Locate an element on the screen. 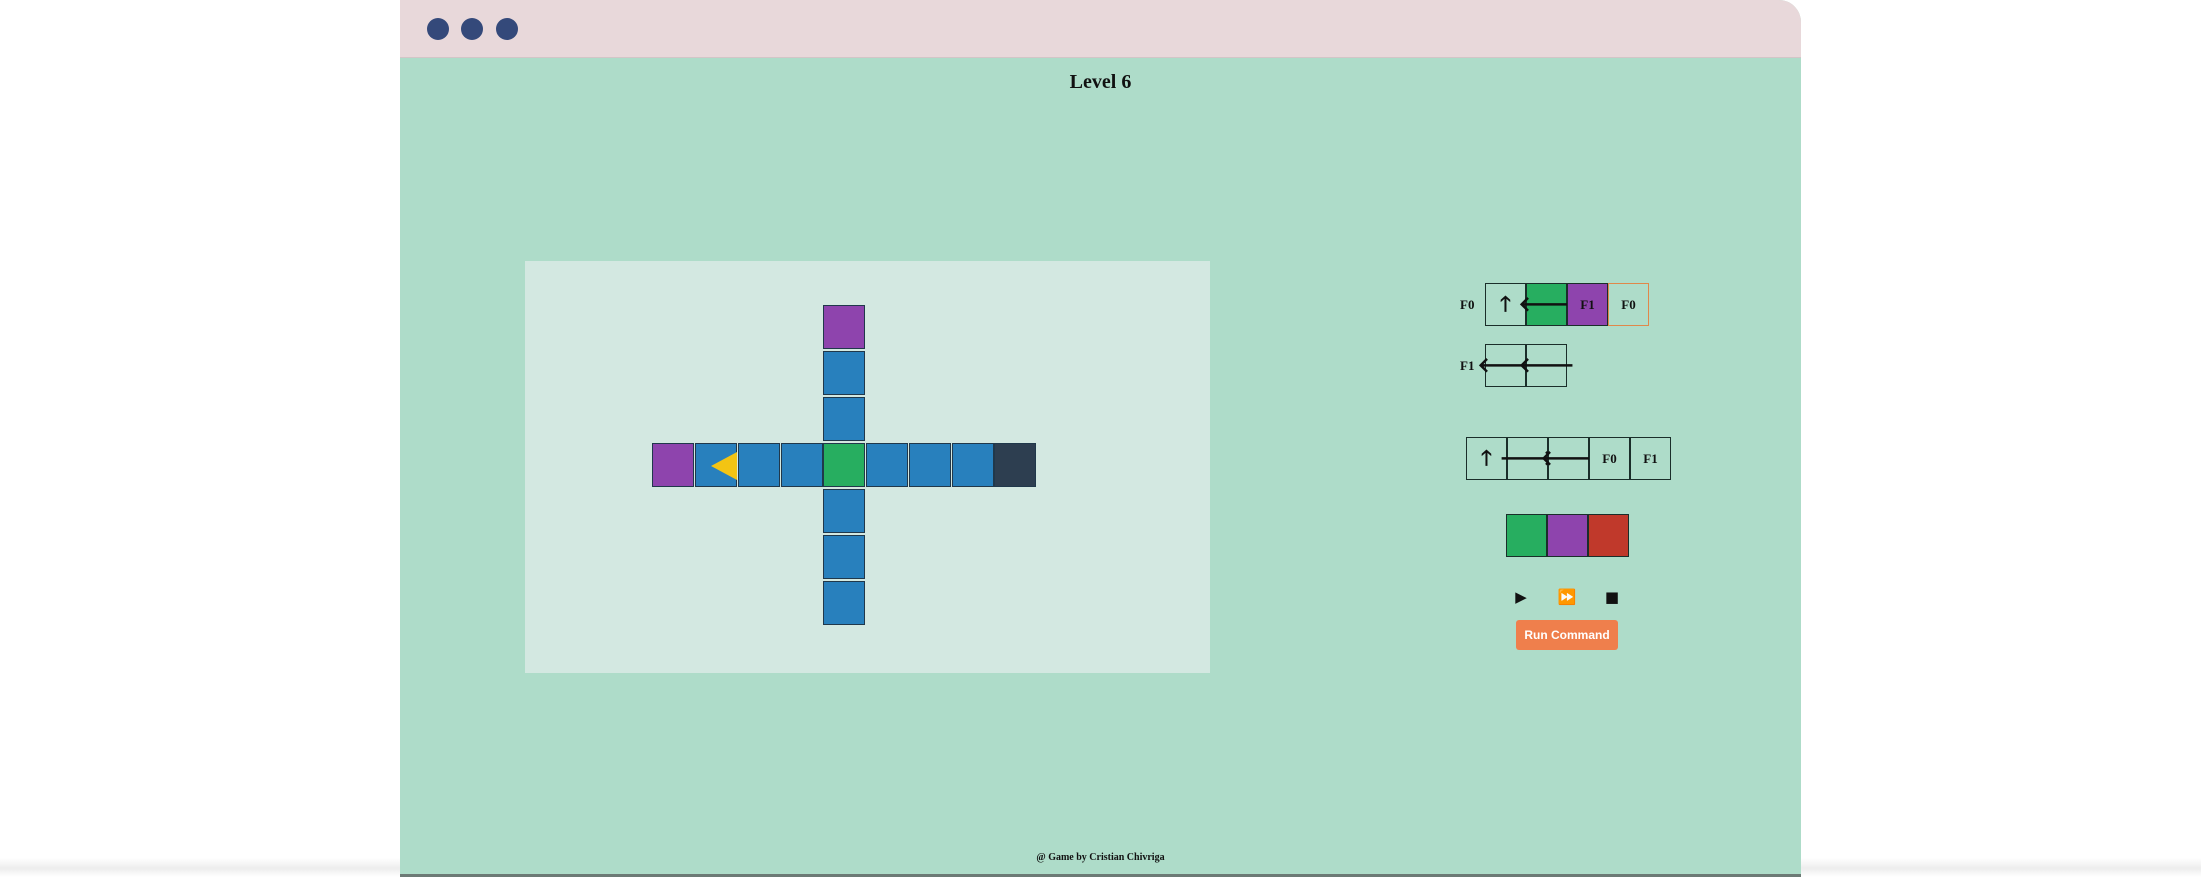 This screenshot has height=877, width=2201. robot-icon is located at coordinates (724, 466).